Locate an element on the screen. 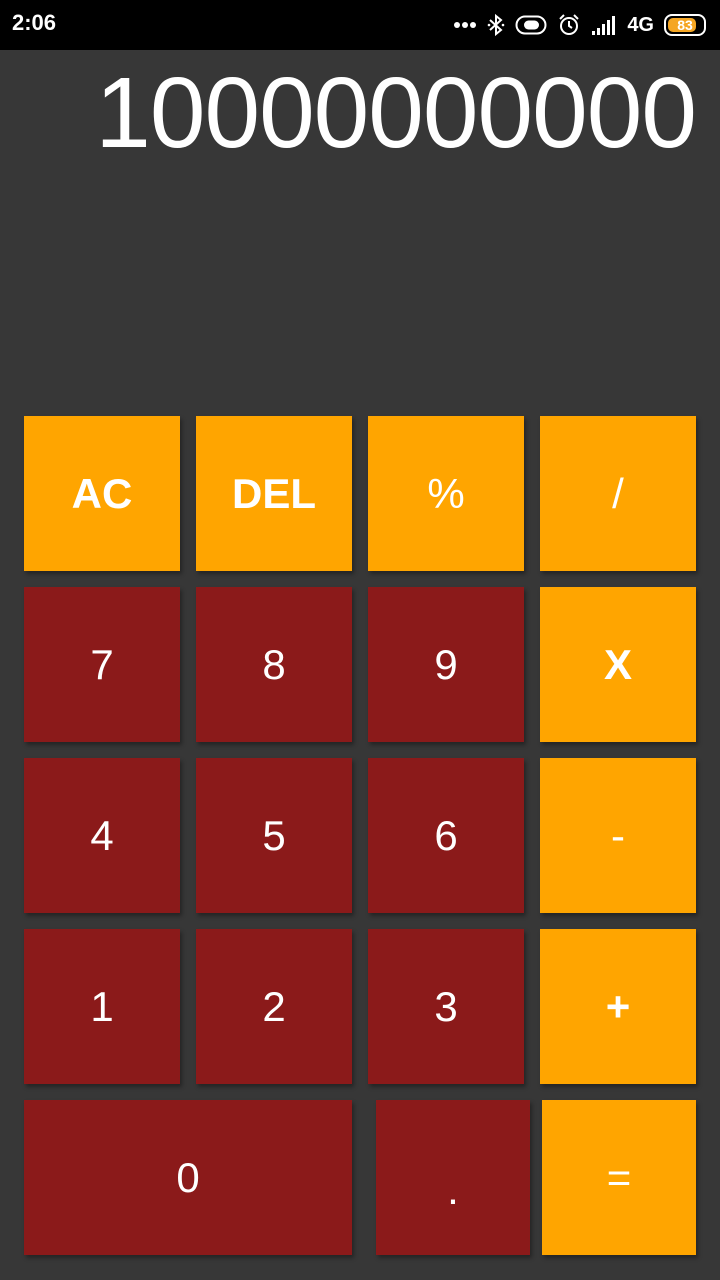 This screenshot has height=1280, width=720. status-icons: 4G 83 is located at coordinates (579, 25).